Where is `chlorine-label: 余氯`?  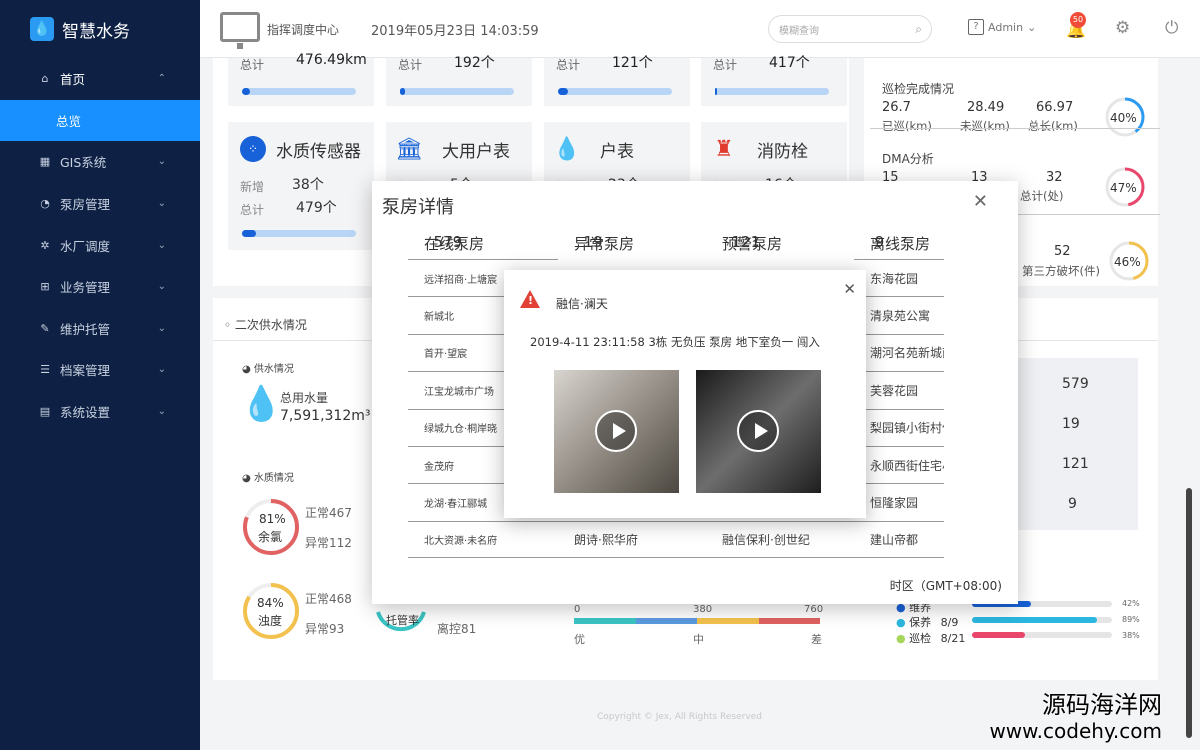 chlorine-label: 余氯 is located at coordinates (270, 537).